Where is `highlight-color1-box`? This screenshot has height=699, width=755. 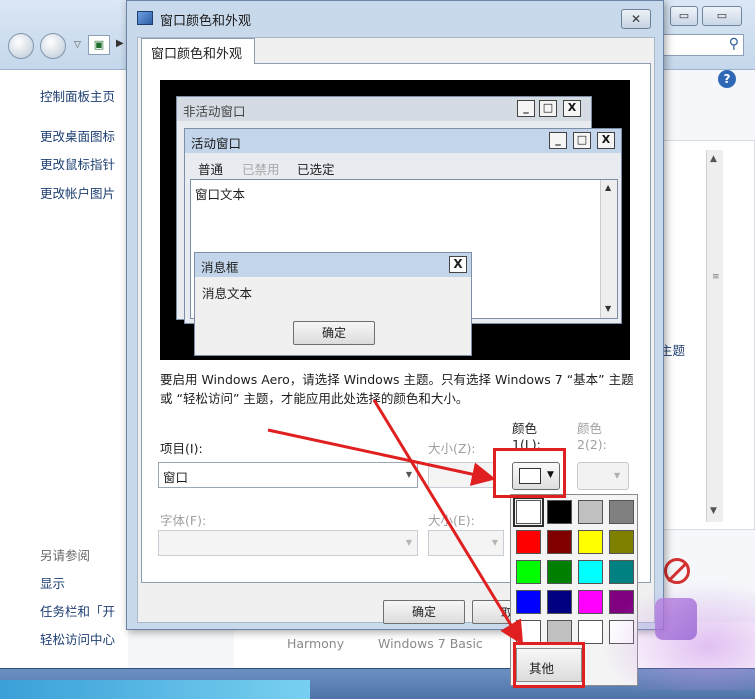
highlight-color1-box is located at coordinates (529, 473).